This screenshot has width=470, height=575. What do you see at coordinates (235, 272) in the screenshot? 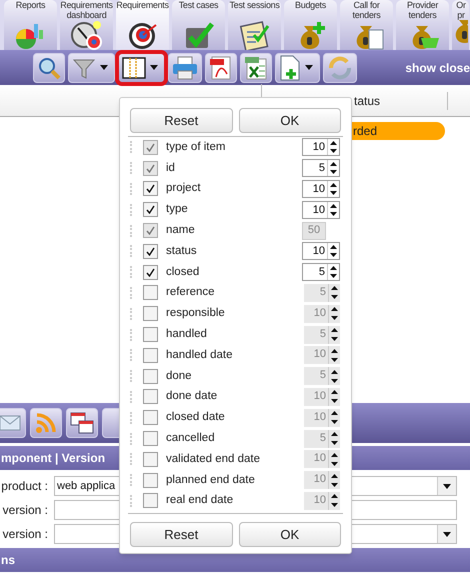
I see `column-option: closed 5` at bounding box center [235, 272].